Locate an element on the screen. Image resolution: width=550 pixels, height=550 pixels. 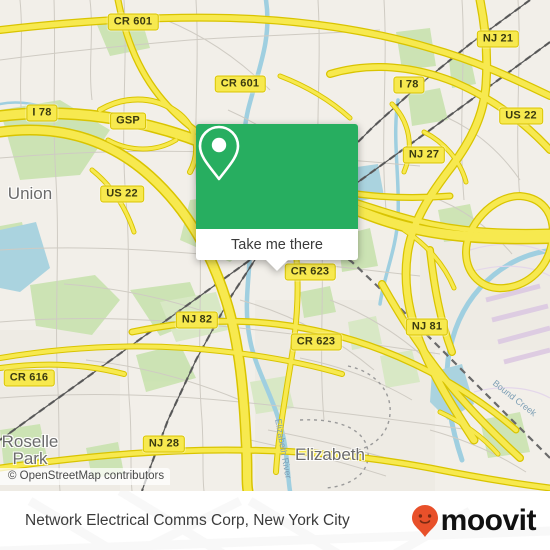
route-shield: CR 616 is located at coordinates (29, 378).